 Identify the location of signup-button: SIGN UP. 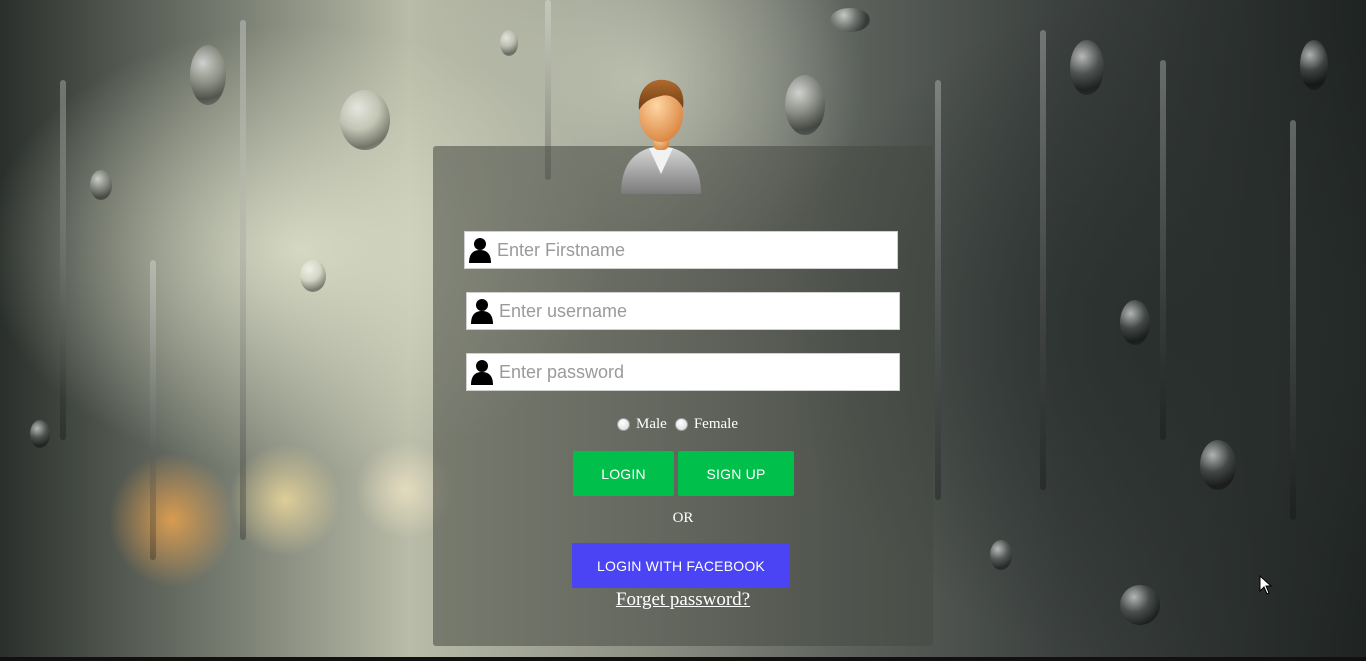
(736, 473).